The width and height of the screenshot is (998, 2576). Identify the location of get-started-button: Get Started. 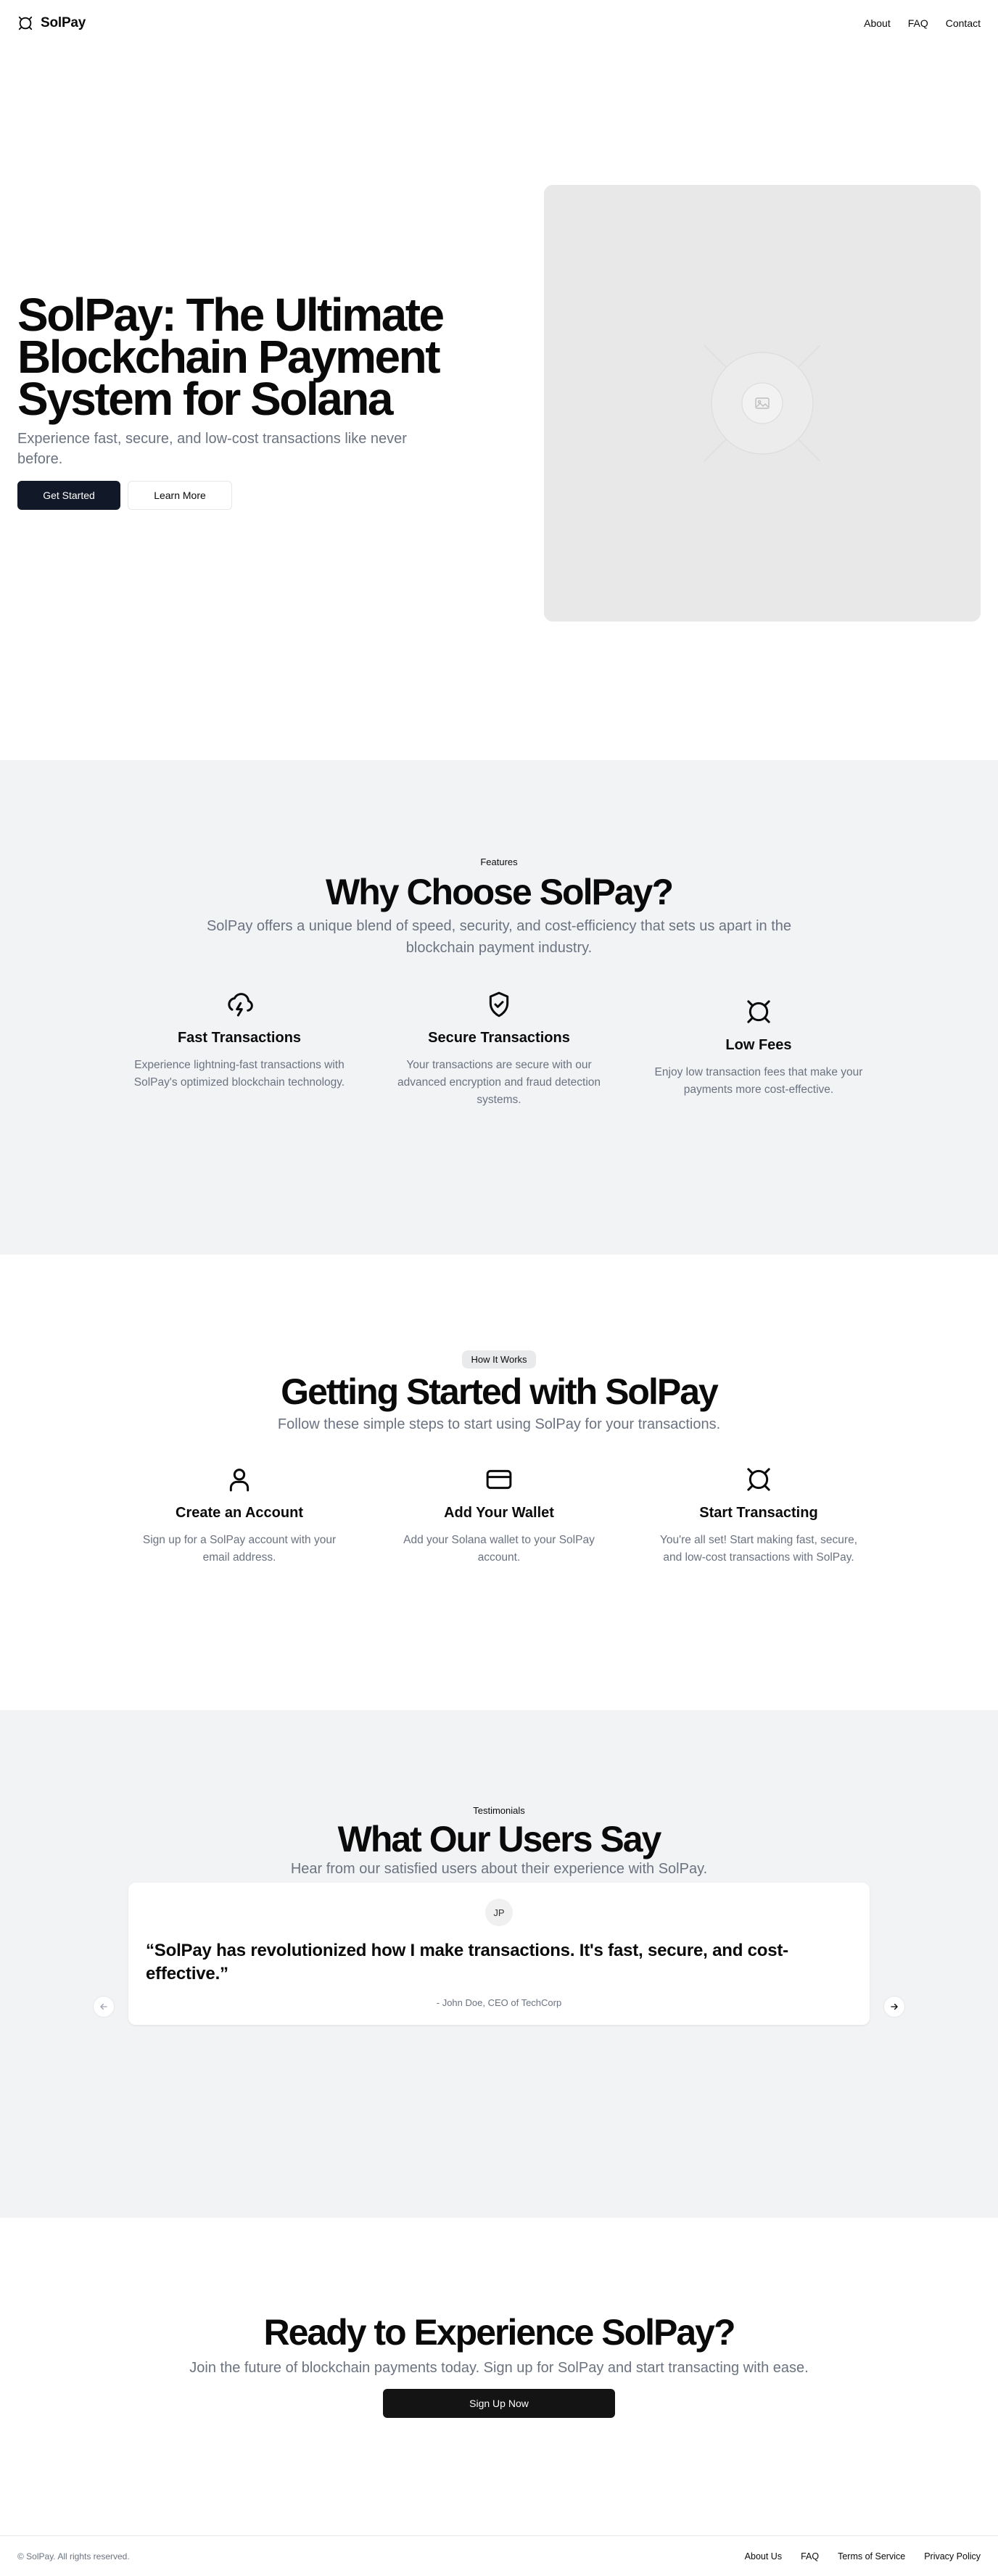
(68, 495).